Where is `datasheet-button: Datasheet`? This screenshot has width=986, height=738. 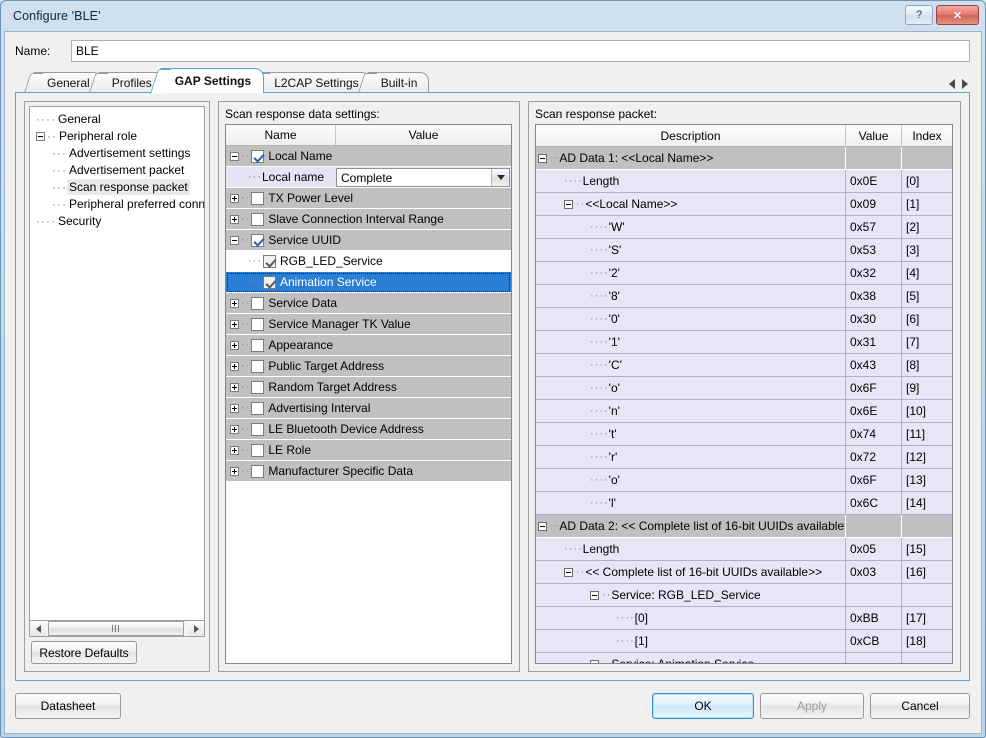 datasheet-button: Datasheet is located at coordinates (68, 706).